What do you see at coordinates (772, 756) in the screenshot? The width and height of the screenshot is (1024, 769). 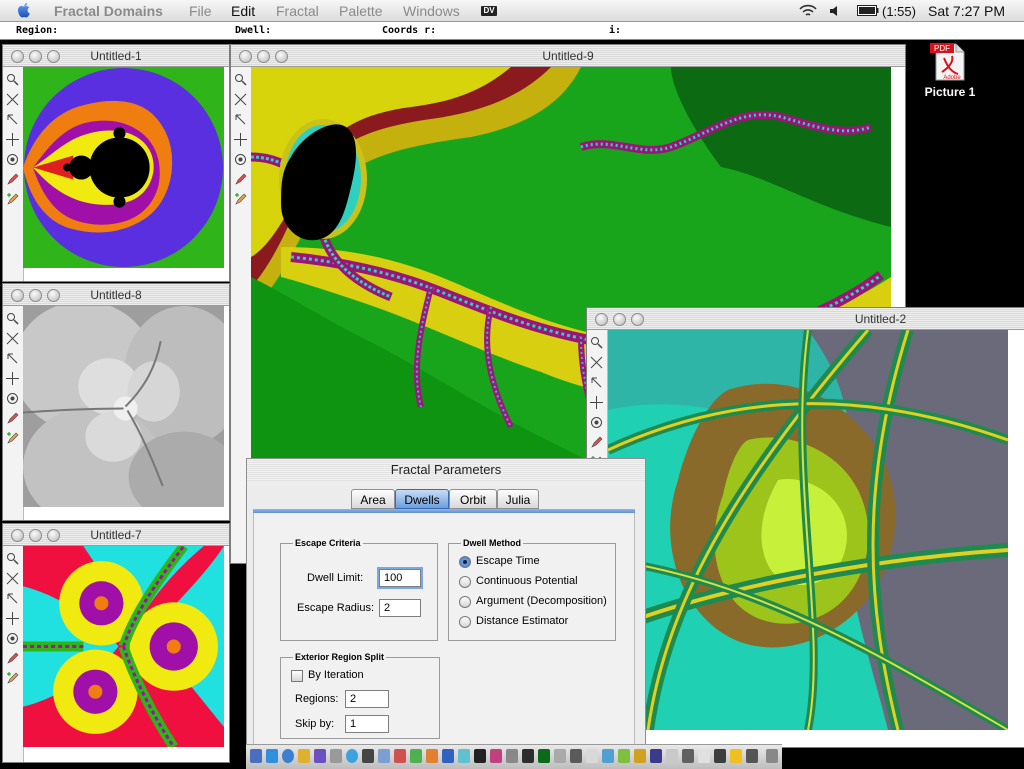 I see `dock-trash-icon` at bounding box center [772, 756].